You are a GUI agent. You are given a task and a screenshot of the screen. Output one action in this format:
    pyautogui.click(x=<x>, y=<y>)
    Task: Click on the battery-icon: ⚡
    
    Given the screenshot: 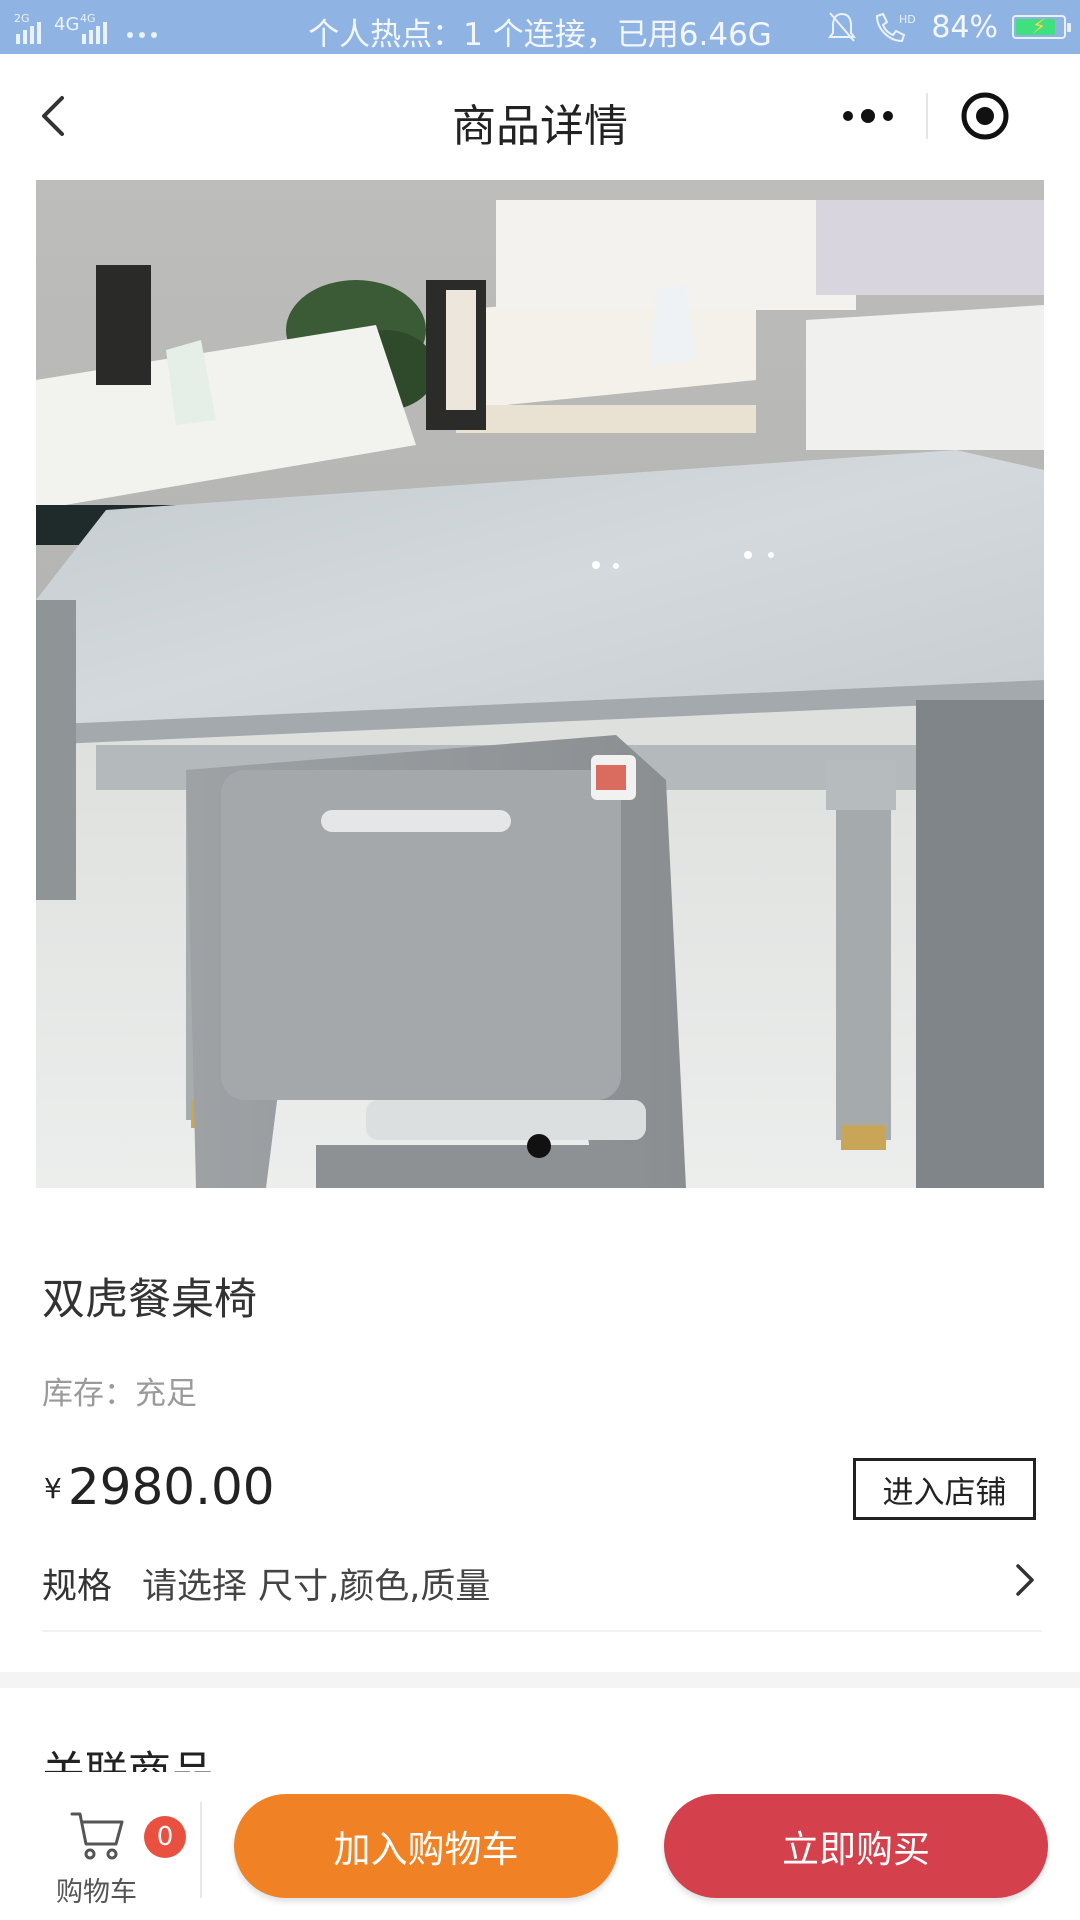 What is the action you would take?
    pyautogui.click(x=1041, y=26)
    